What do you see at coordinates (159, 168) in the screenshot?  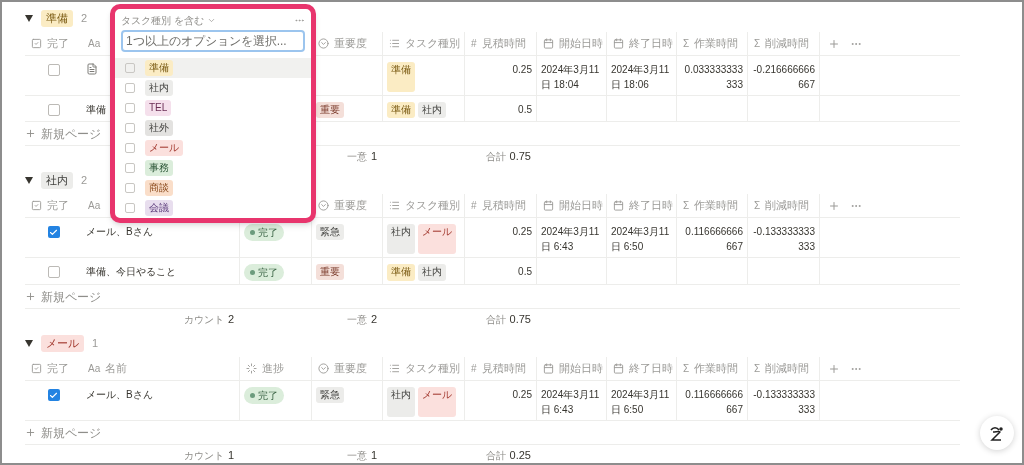 I see `tag: 事務` at bounding box center [159, 168].